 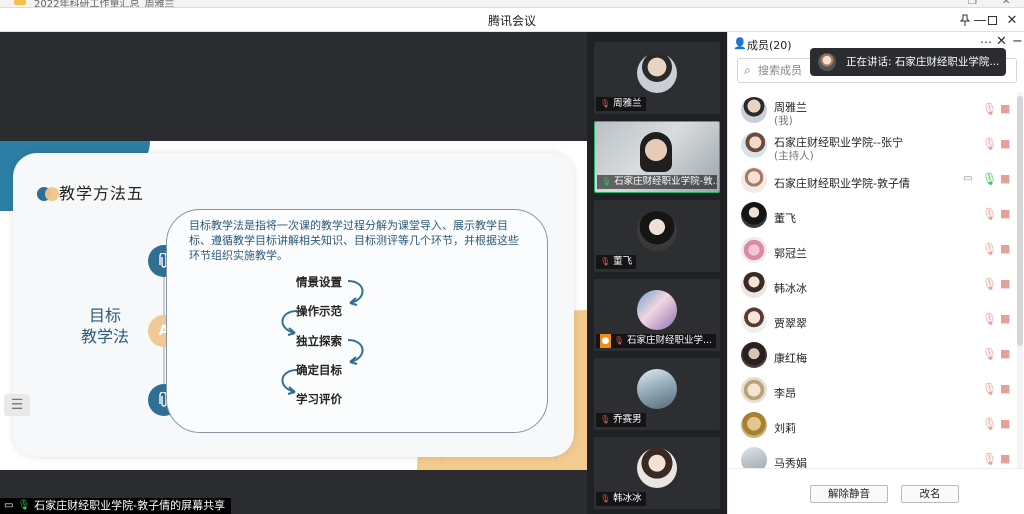 I want to click on share-label-text: 石家庄财经职业学院-敦子倩的屏幕共享, so click(x=130, y=505).